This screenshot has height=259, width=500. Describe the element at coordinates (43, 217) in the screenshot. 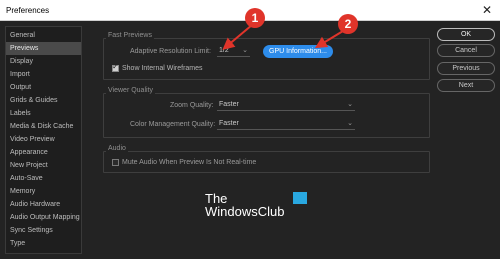

I see `sidebar-item-audio-output-mapping: Audio Output Mapping` at that location.